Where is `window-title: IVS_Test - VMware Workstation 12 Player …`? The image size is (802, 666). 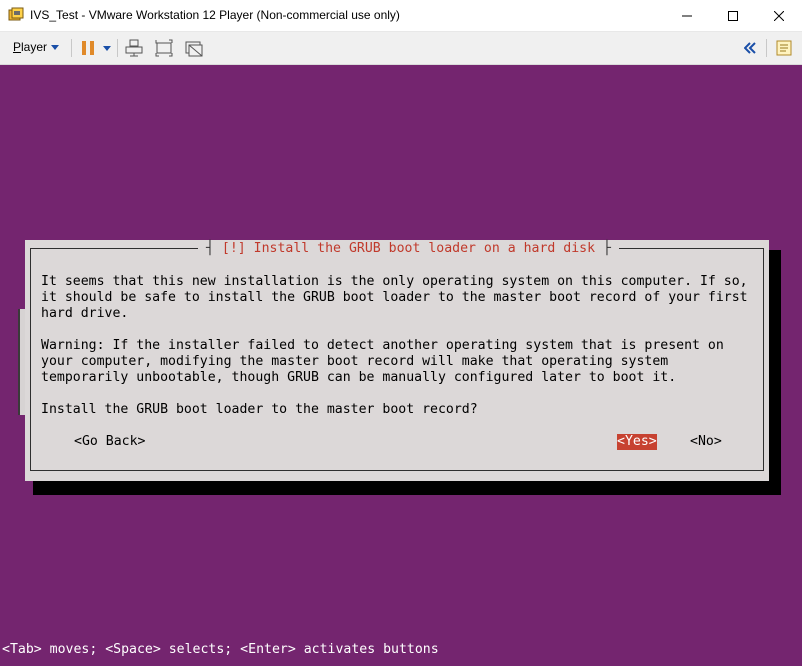 window-title: IVS_Test - VMware Workstation 12 Player … is located at coordinates (215, 15).